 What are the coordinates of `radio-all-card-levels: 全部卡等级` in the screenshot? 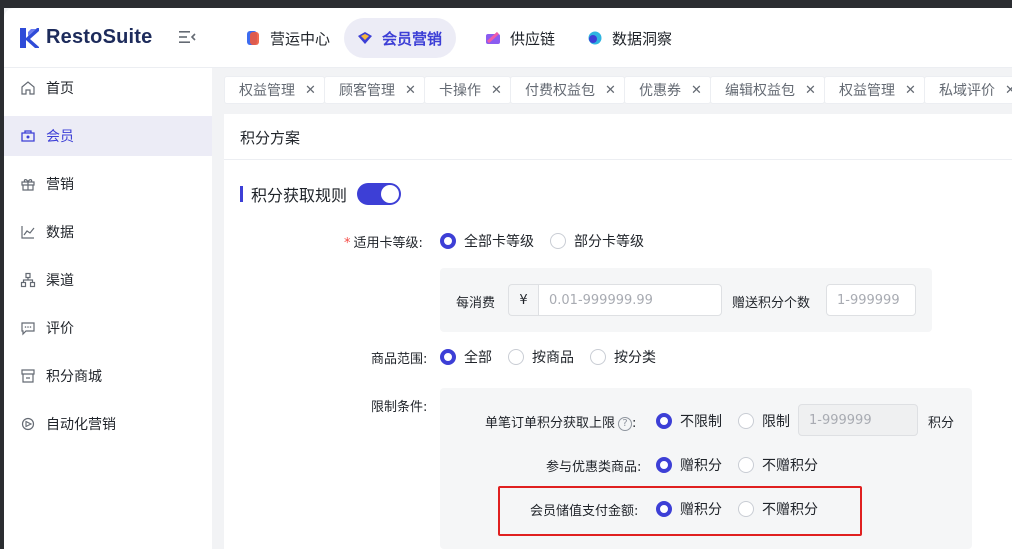 It's located at (487, 241).